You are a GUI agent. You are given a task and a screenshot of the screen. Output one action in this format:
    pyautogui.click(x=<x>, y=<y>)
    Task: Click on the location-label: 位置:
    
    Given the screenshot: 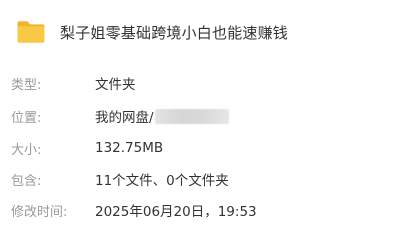 What is the action you would take?
    pyautogui.click(x=26, y=118)
    